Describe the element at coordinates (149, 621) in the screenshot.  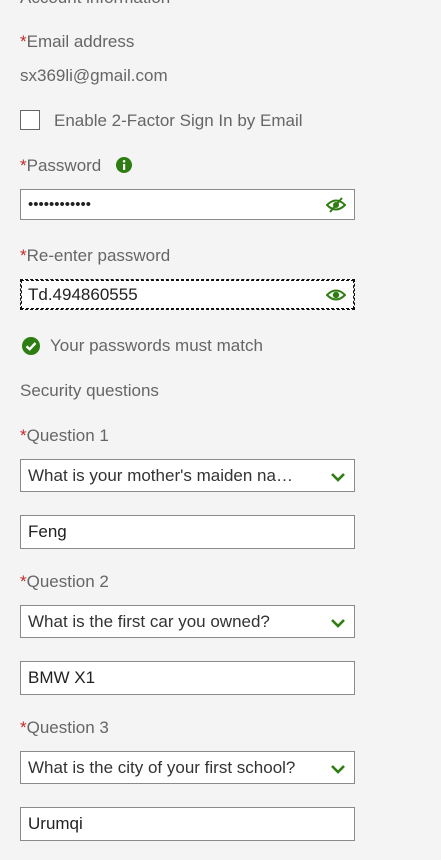
I see `question-2-selected: What is the first car you owned?` at that location.